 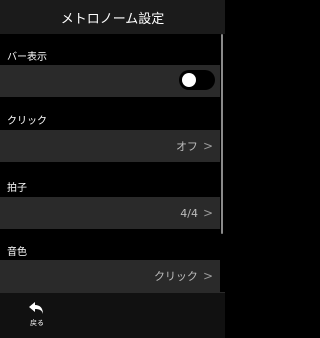 I want to click on click-value: オフ, so click(x=186, y=146).